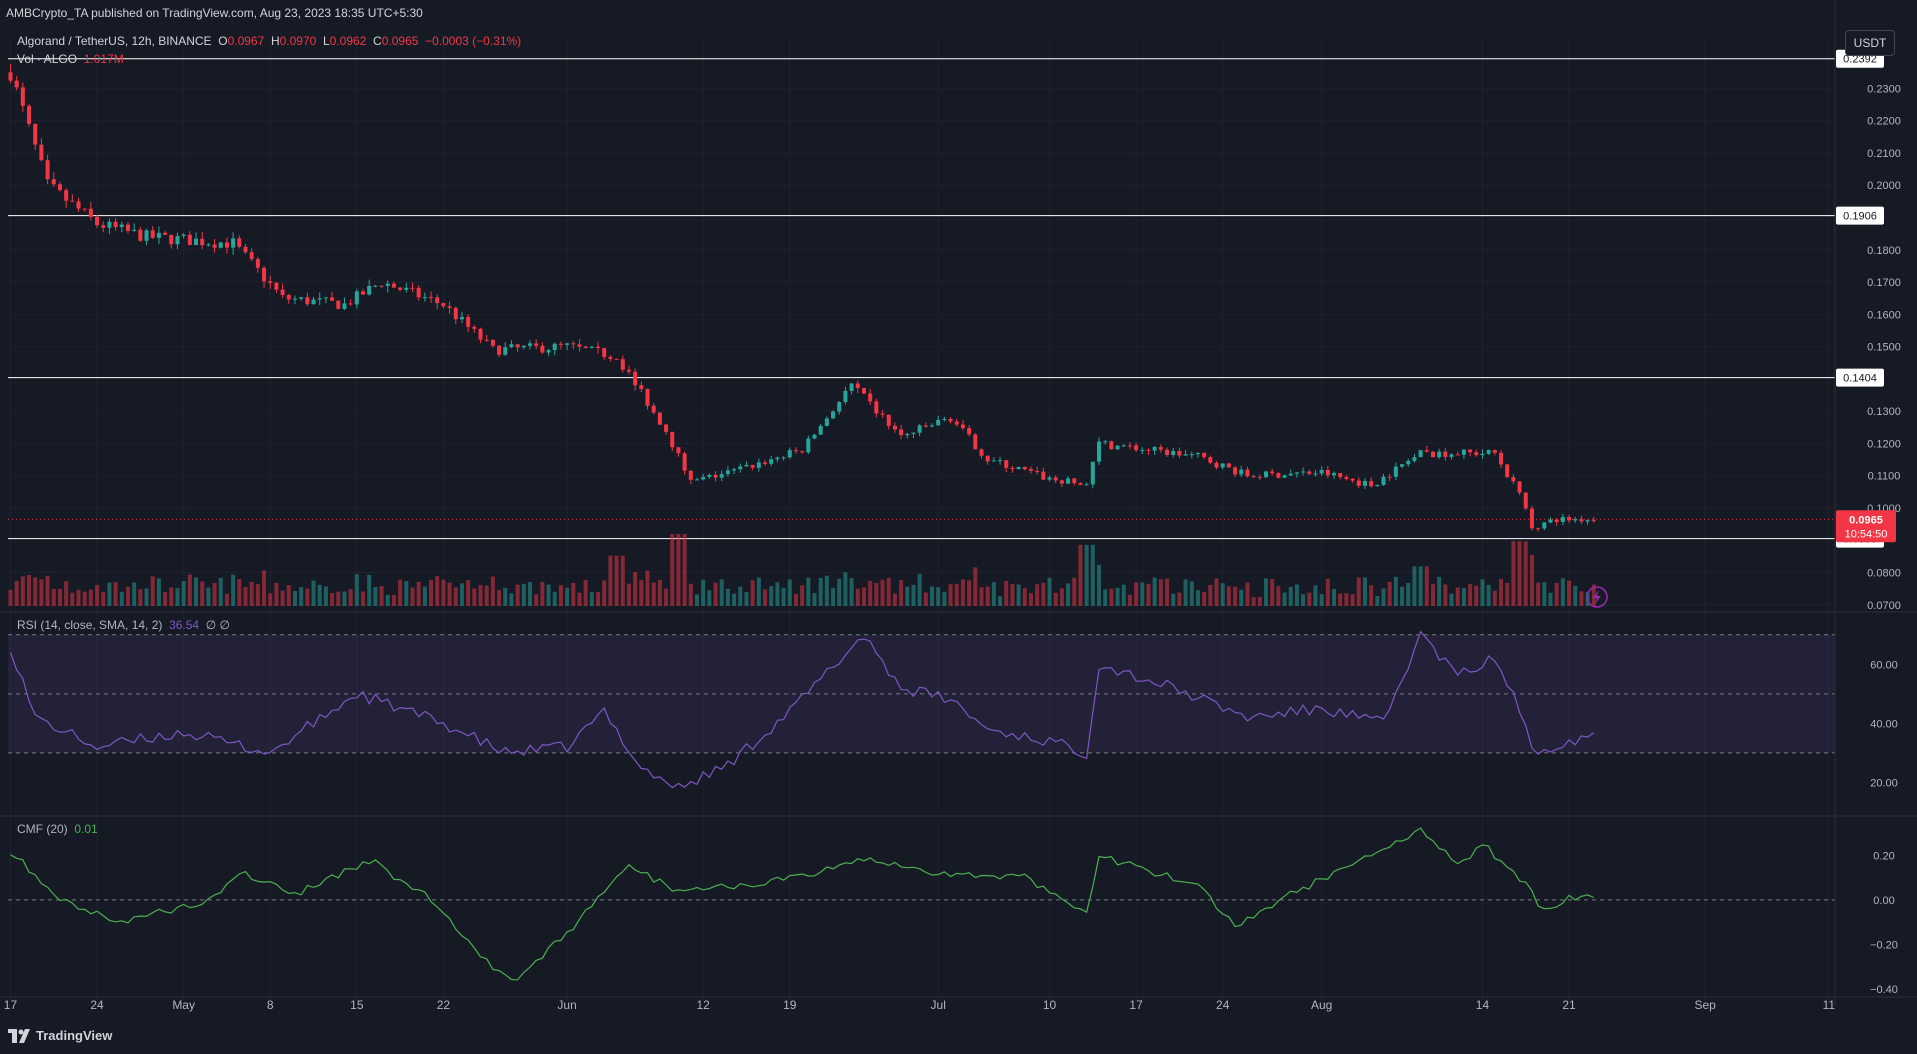  What do you see at coordinates (1870, 43) in the screenshot?
I see `currency-button: USDT` at bounding box center [1870, 43].